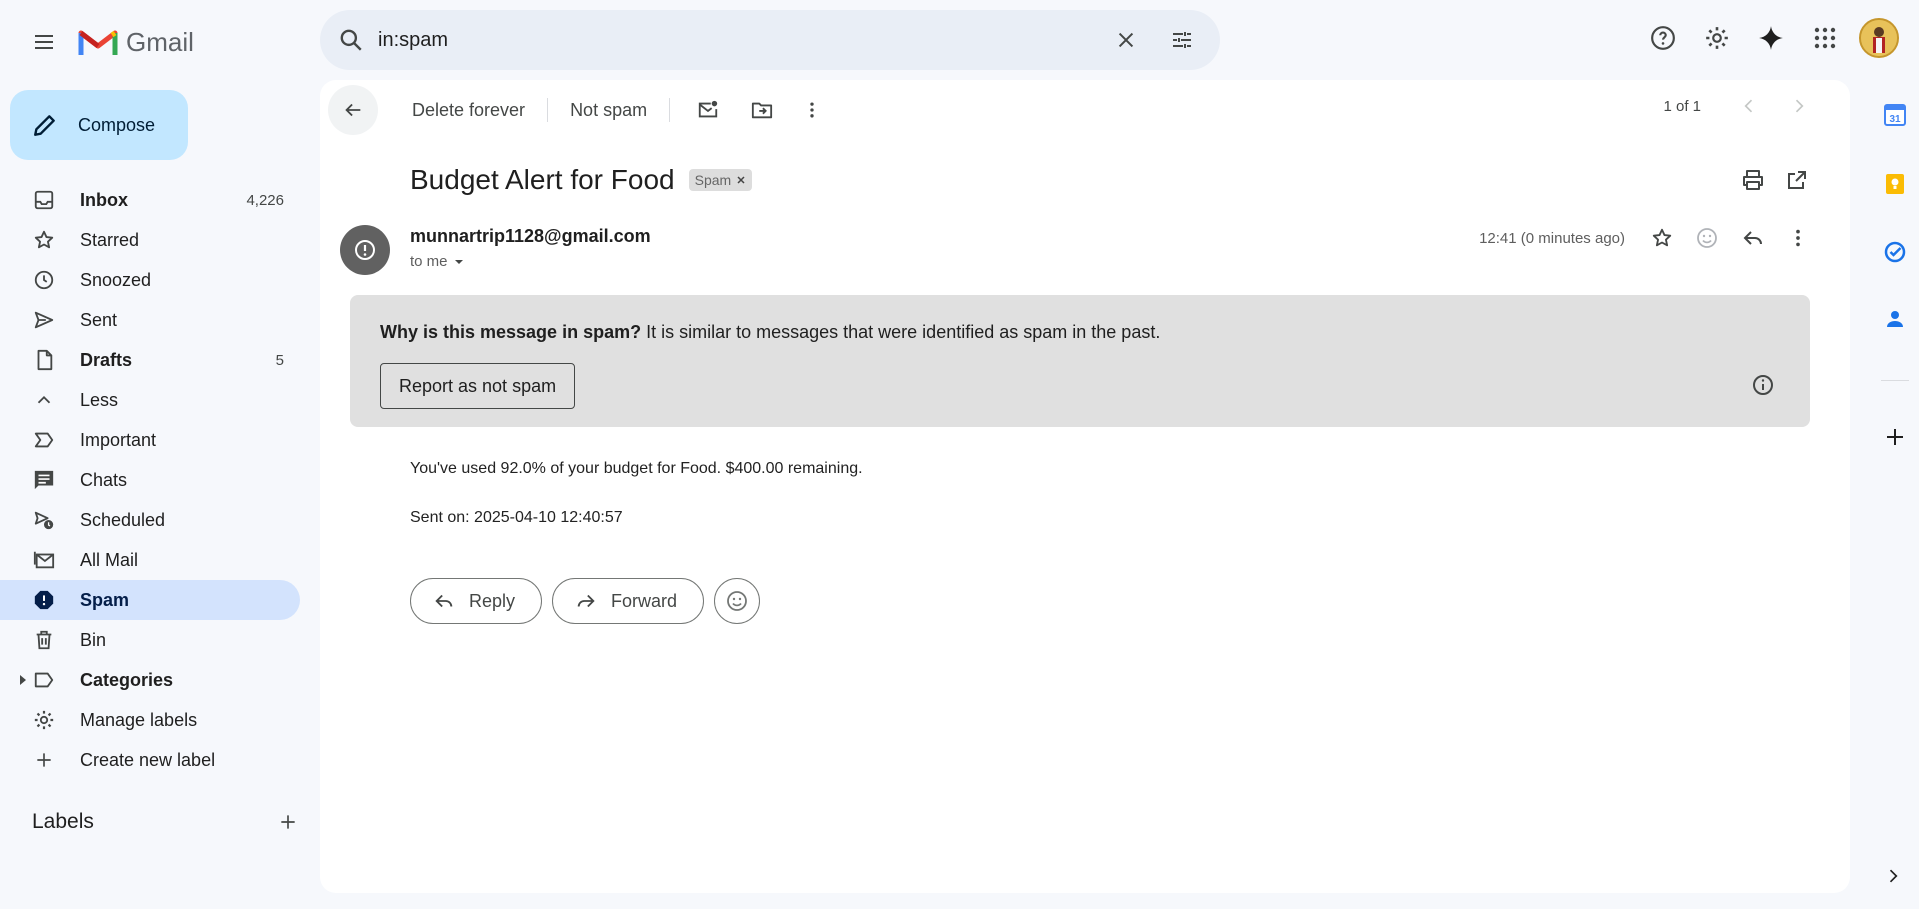 The image size is (1919, 909). What do you see at coordinates (530, 261) in the screenshot?
I see `recipient-details: to me` at bounding box center [530, 261].